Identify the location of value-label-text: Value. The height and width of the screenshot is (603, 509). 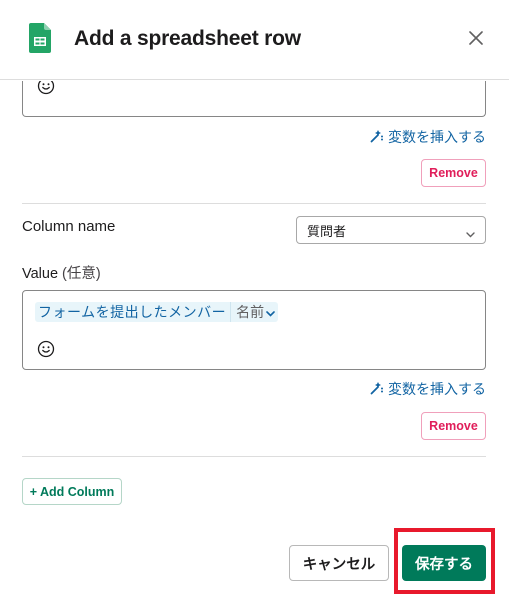
(40, 274).